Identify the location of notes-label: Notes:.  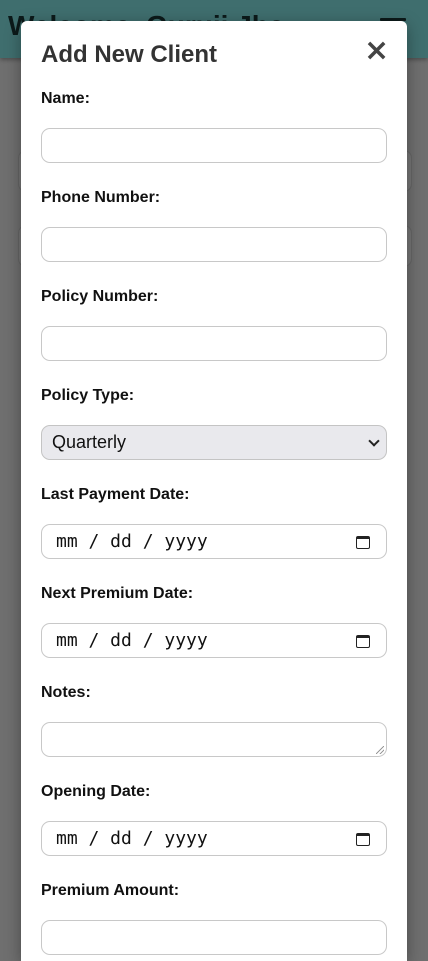
(66, 692).